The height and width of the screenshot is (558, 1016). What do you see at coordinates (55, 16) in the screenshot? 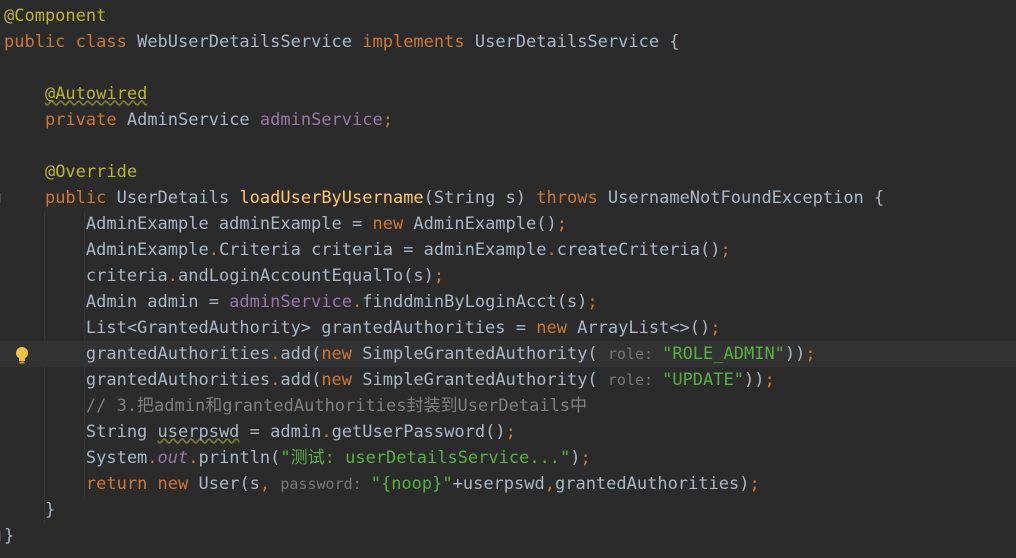
I see `code-token: @Component` at bounding box center [55, 16].